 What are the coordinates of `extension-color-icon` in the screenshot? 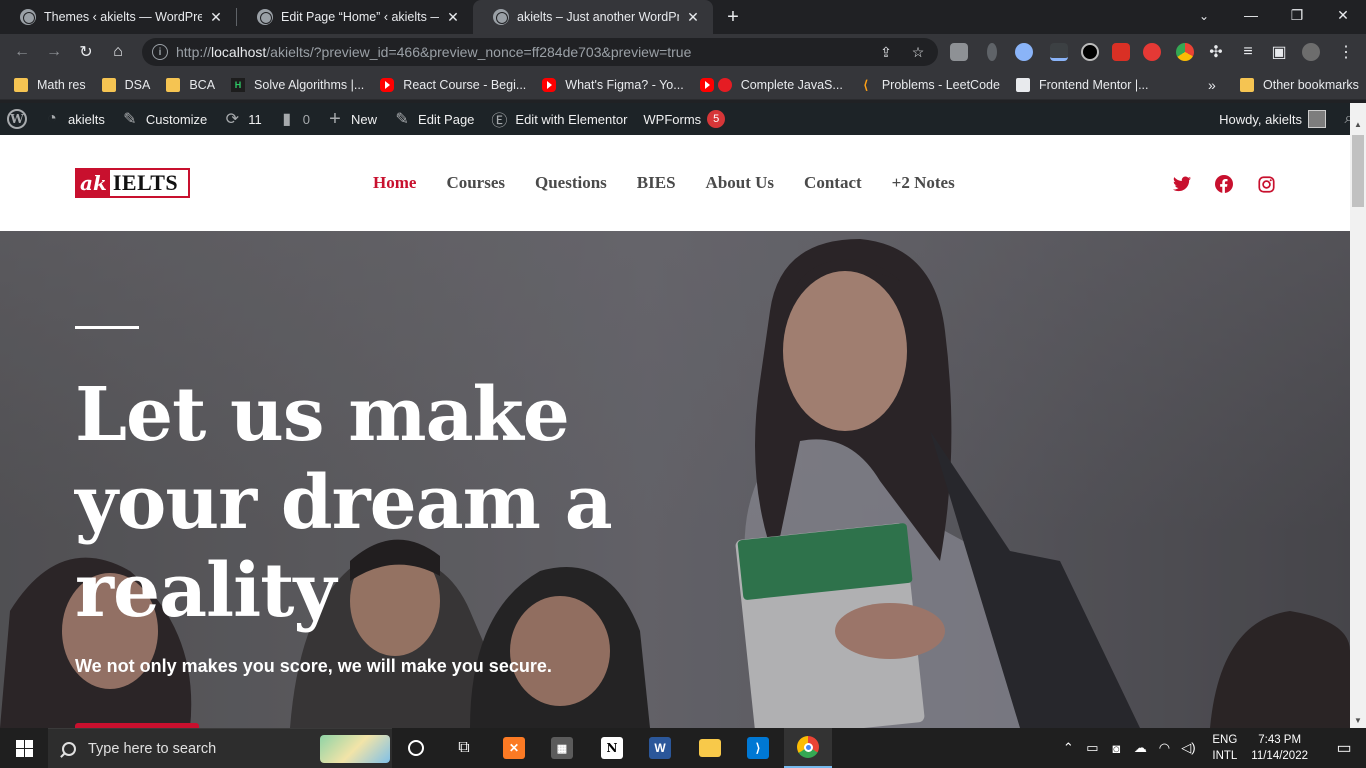 It's located at (1185, 52).